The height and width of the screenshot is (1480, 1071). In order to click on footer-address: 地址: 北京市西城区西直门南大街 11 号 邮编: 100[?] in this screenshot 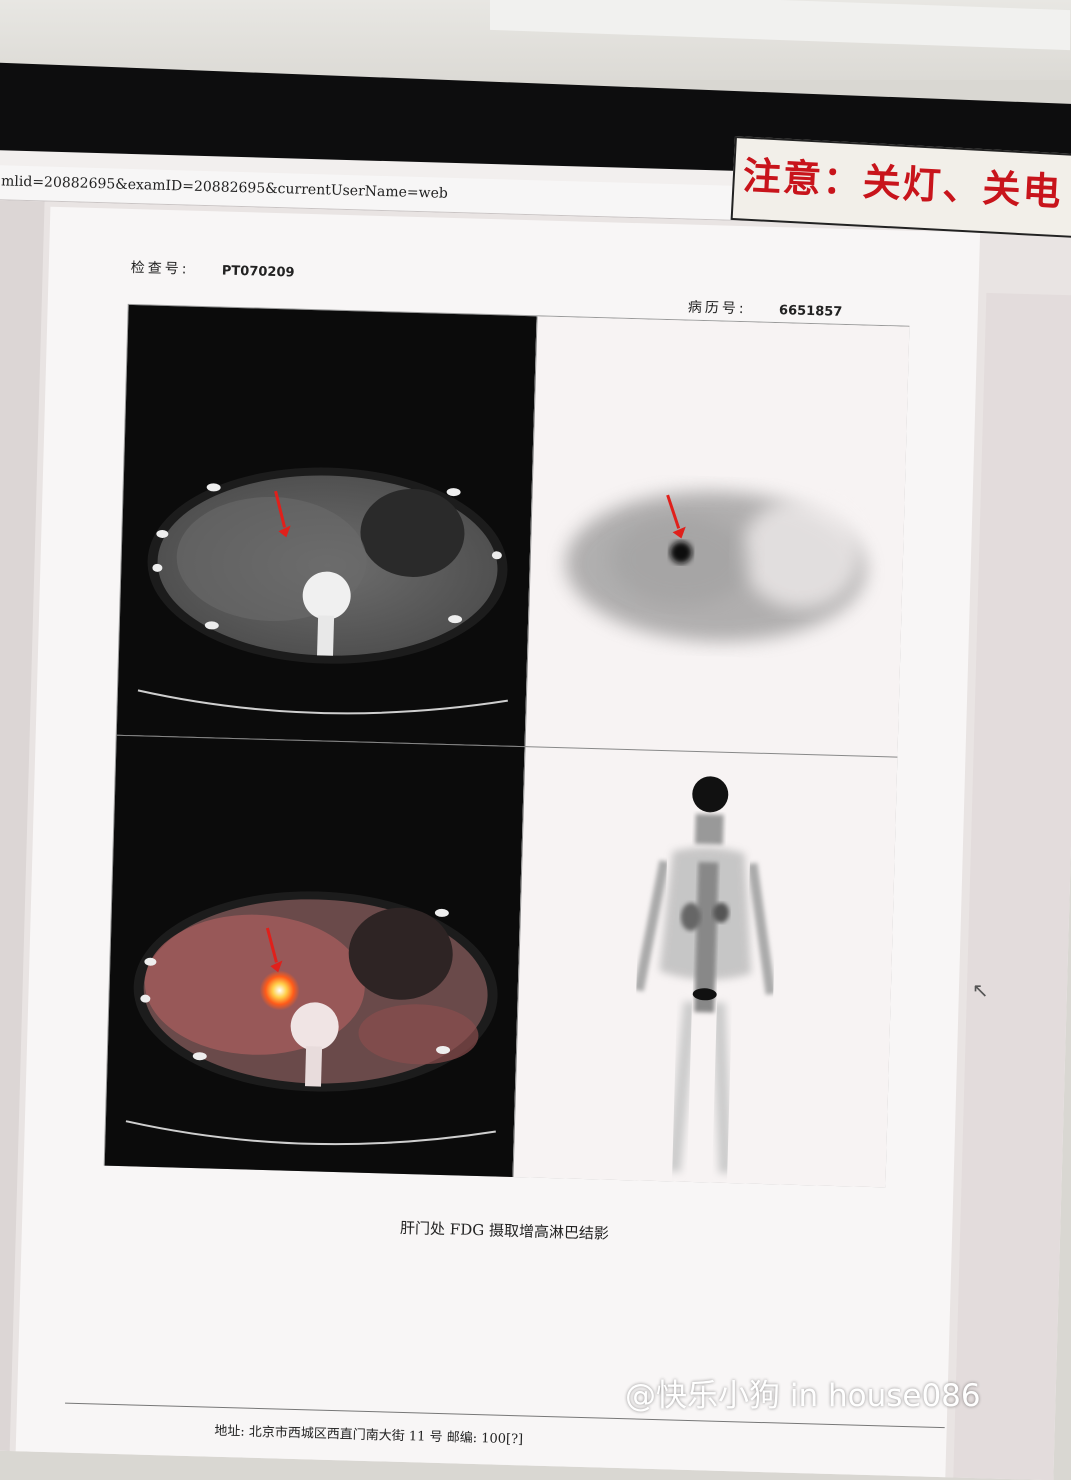, I will do `click(369, 1435)`.